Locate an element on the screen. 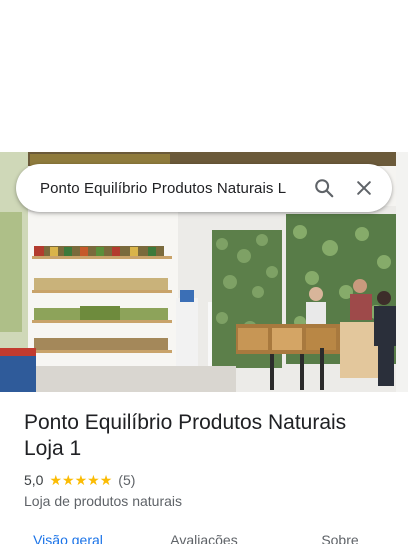 The height and width of the screenshot is (544, 408). search-button is located at coordinates (324, 188).